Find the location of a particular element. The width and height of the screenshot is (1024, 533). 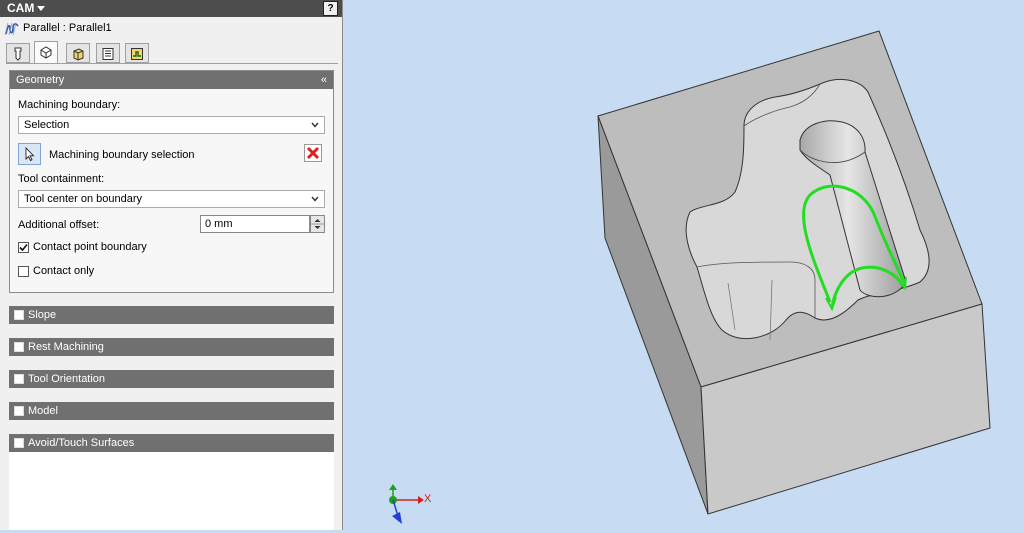

machining-boundary-select: Selection is located at coordinates (171, 125).